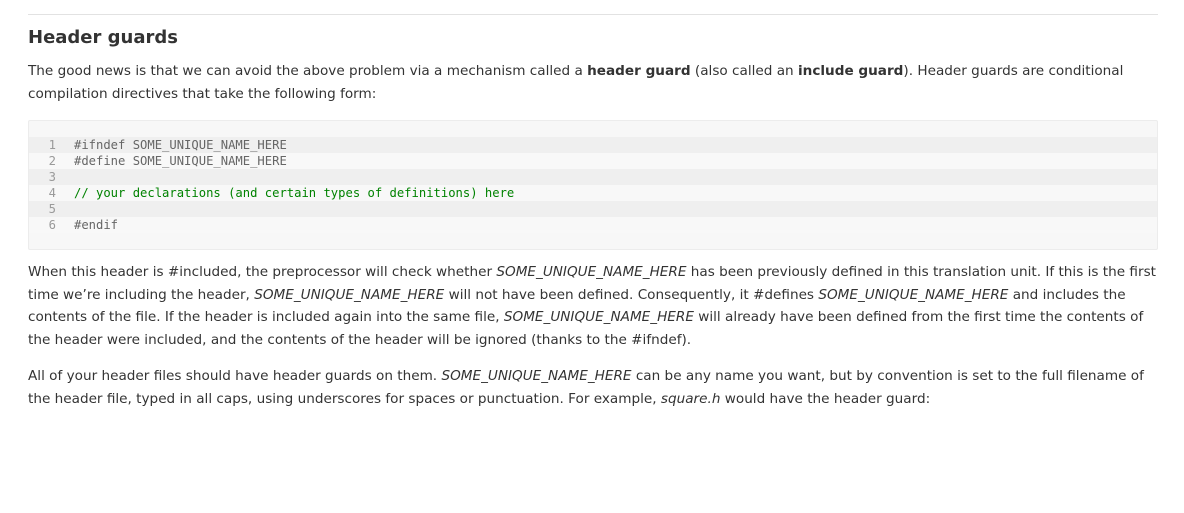  Describe the element at coordinates (593, 177) in the screenshot. I see `code-line: 3` at that location.